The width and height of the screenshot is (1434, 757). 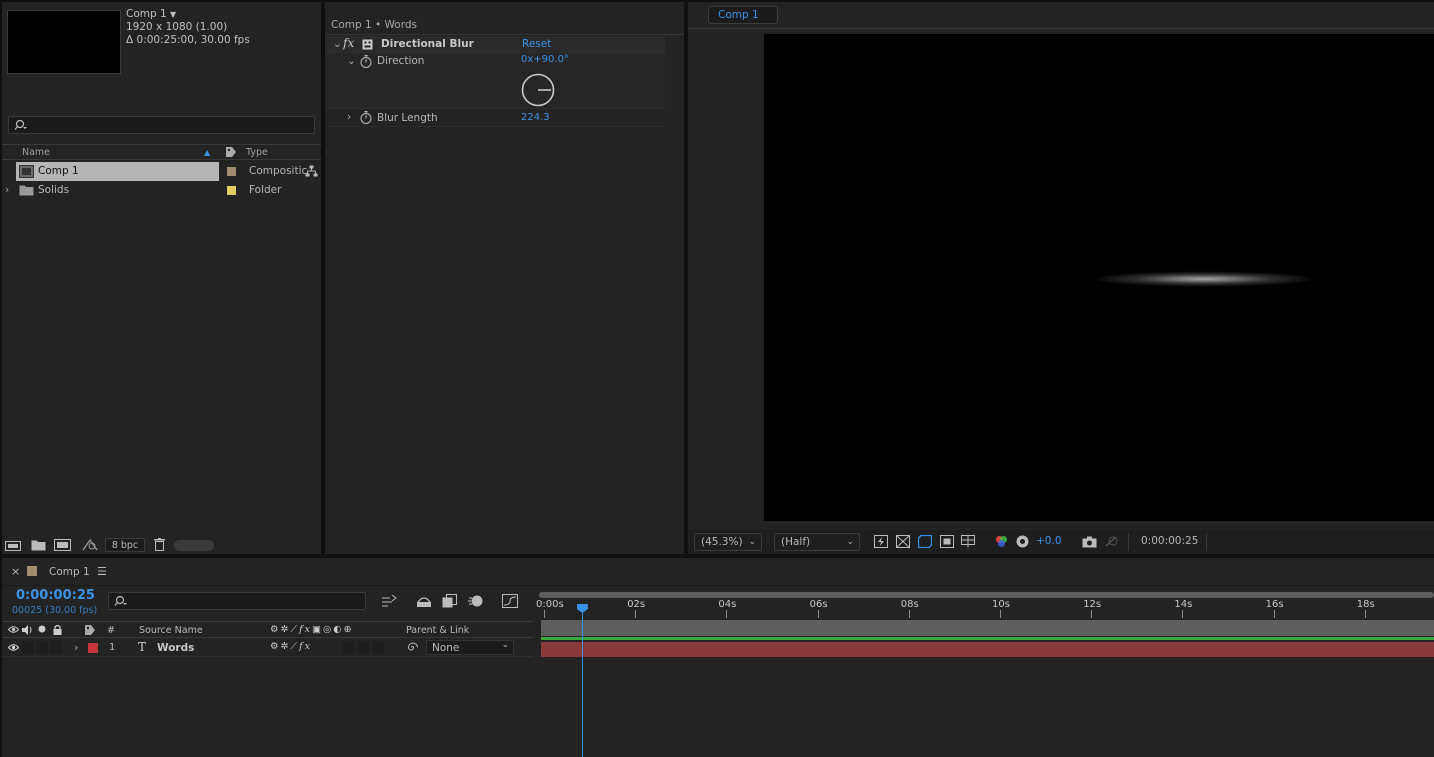 I want to click on thumbnail-size-slider, so click(x=194, y=545).